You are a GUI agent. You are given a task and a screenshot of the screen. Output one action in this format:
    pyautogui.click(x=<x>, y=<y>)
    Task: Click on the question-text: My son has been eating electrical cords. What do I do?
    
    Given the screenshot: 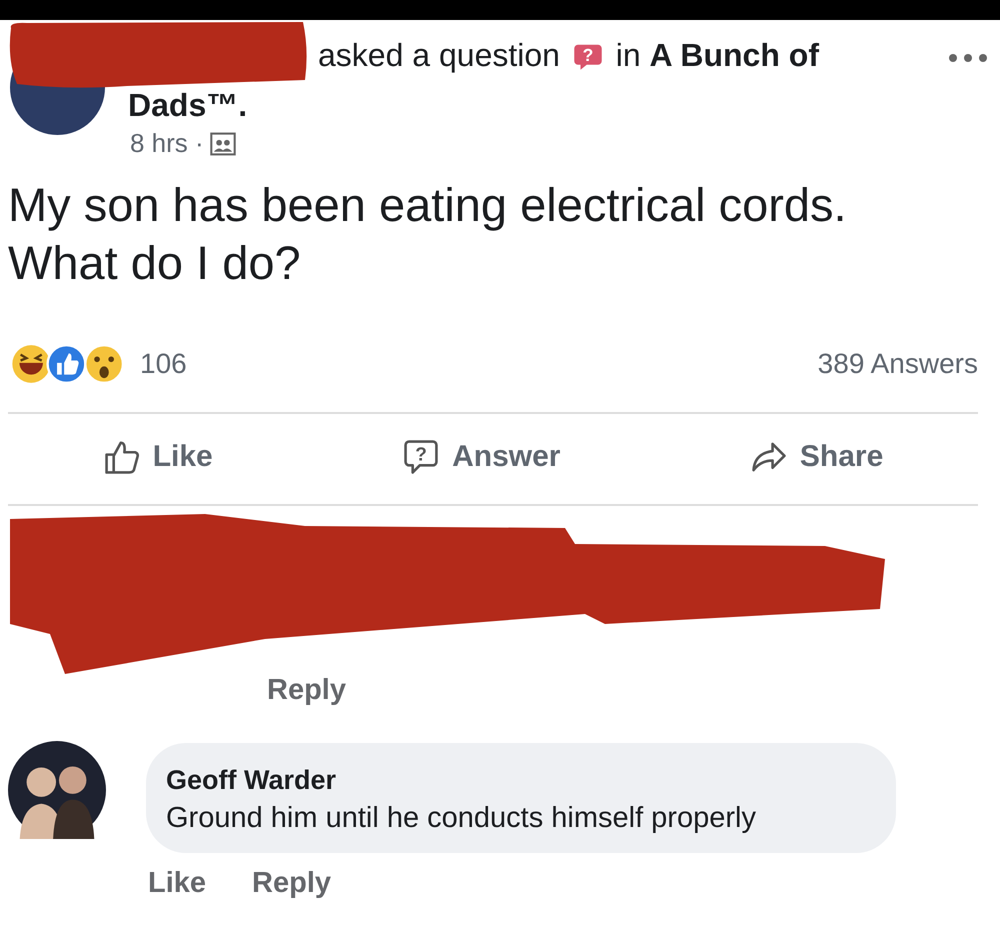 What is the action you would take?
    pyautogui.click(x=428, y=234)
    